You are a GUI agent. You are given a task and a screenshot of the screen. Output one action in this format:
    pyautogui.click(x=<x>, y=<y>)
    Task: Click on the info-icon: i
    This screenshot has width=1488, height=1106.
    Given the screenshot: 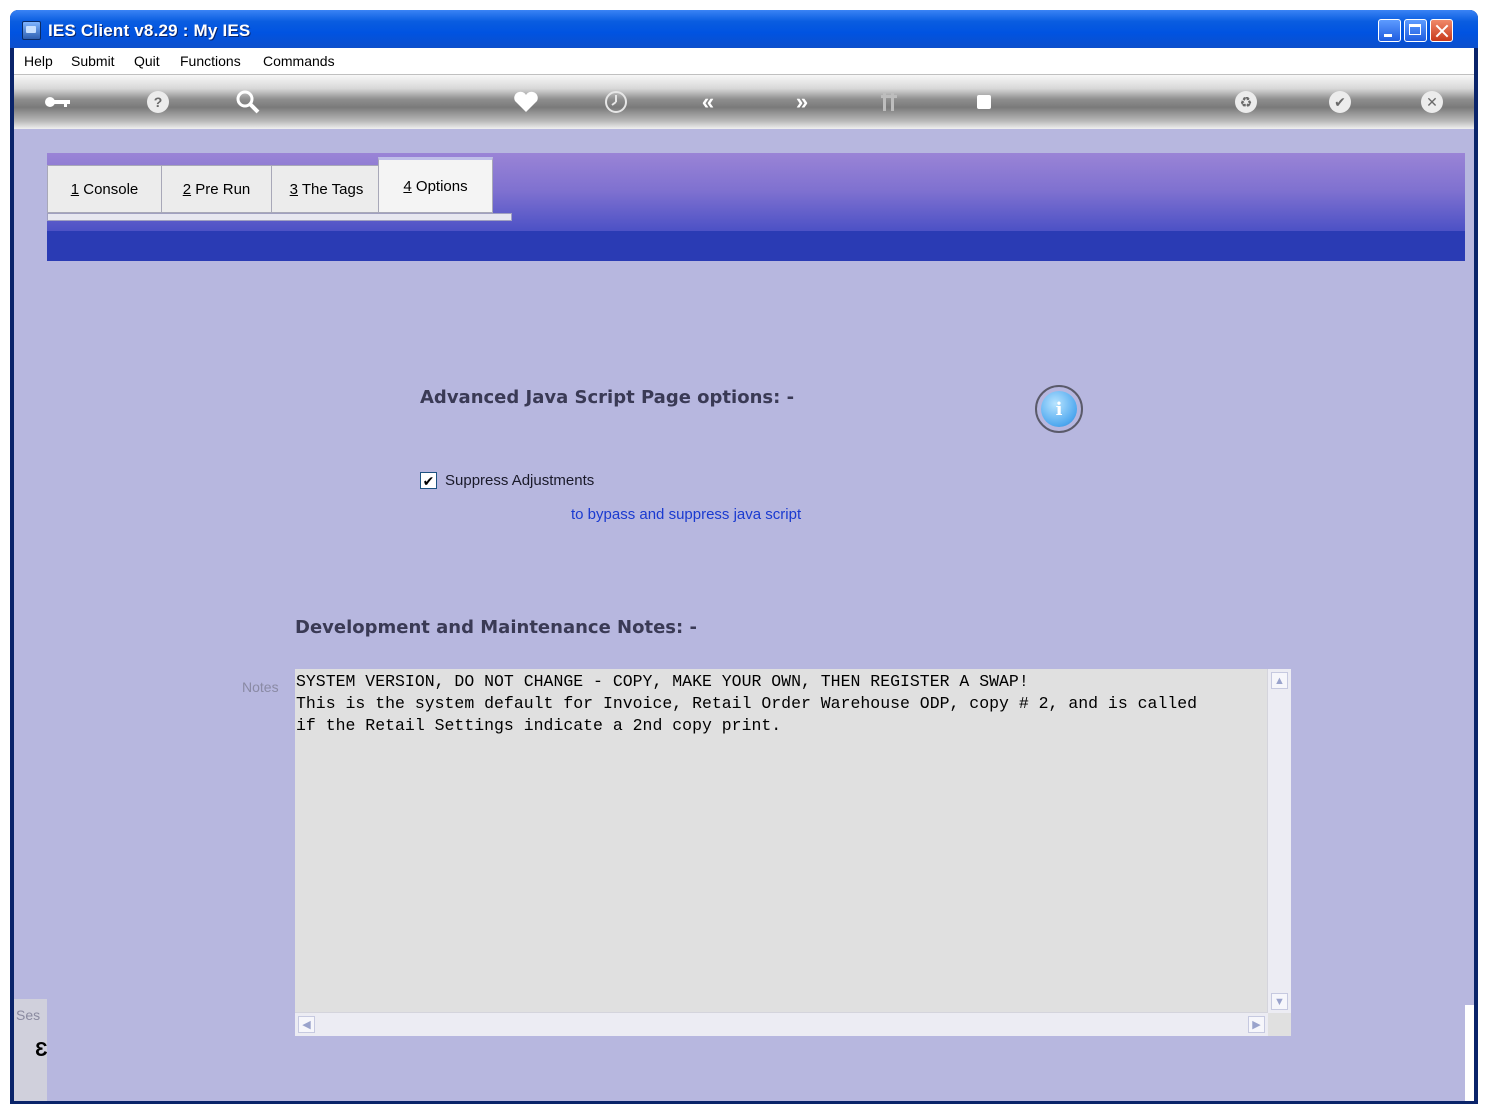 What is the action you would take?
    pyautogui.click(x=1059, y=409)
    